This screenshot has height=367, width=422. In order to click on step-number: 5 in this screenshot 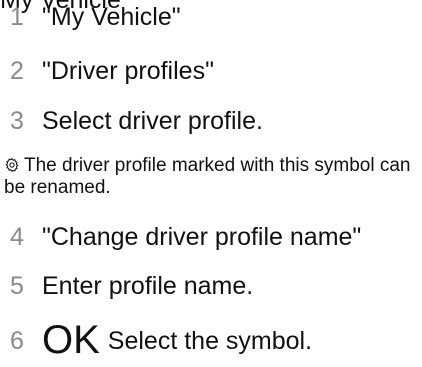, I will do `click(17, 286)`.